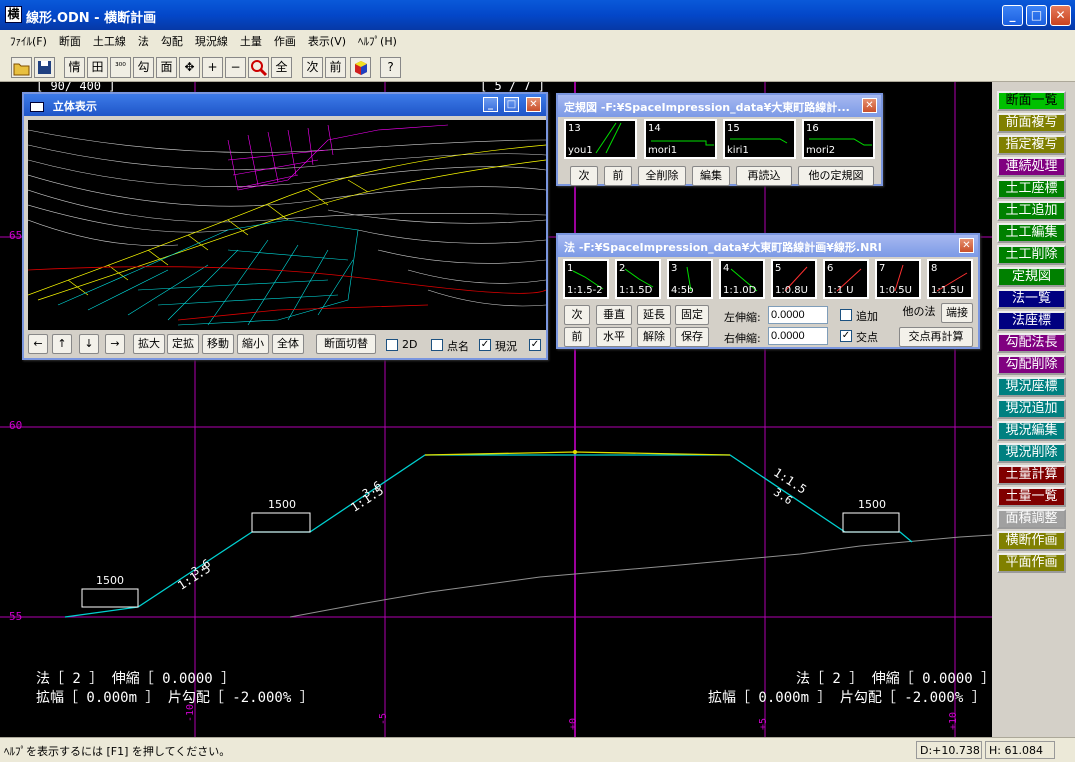 This screenshot has width=1075, height=762. What do you see at coordinates (115, 344) in the screenshot?
I see `pan-right-button: →` at bounding box center [115, 344].